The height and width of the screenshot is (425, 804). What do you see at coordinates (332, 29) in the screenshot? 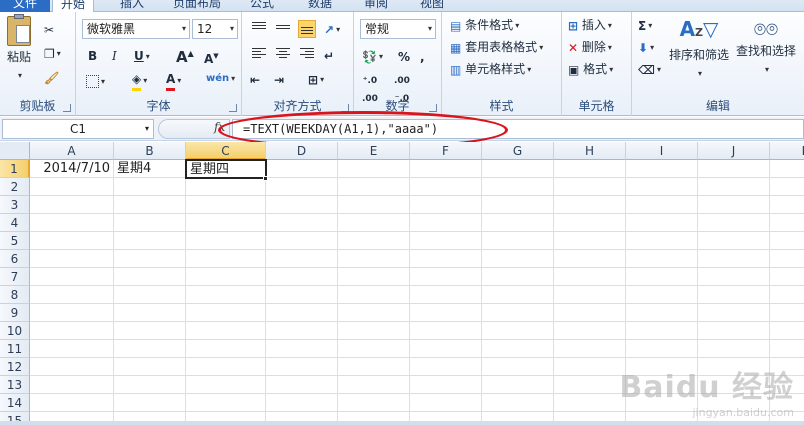
I see `orientation-button: ↗ ▾` at bounding box center [332, 29].